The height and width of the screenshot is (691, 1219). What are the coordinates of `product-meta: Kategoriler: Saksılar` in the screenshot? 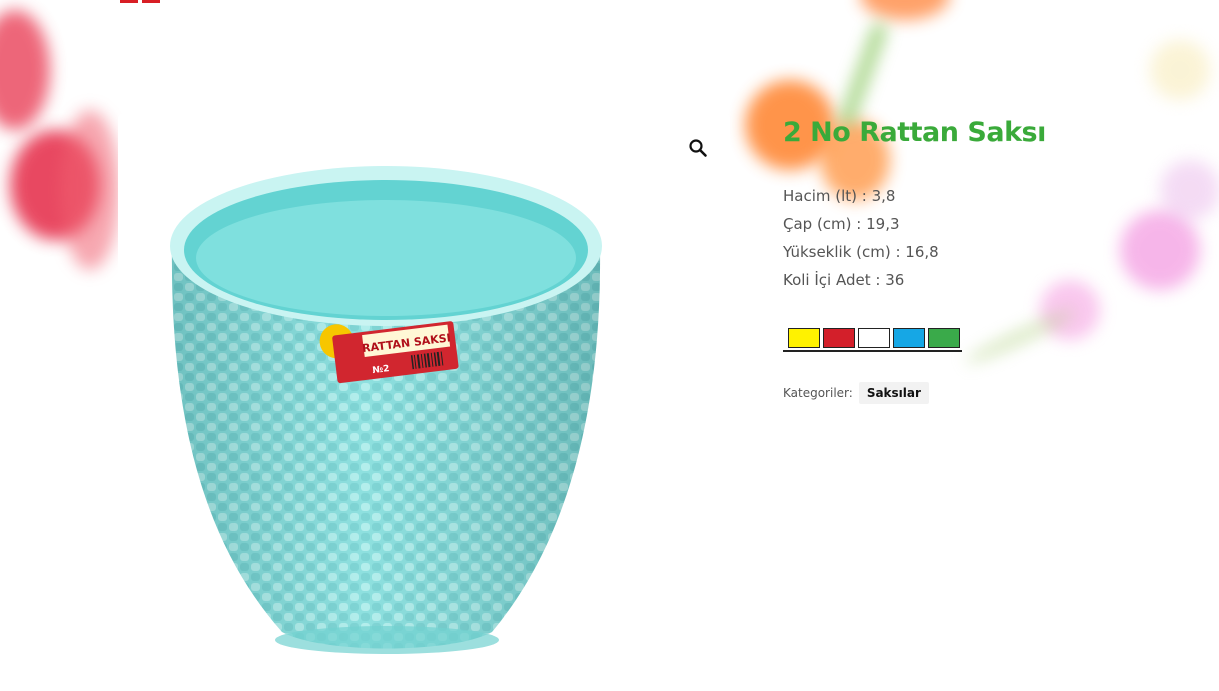 It's located at (948, 393).